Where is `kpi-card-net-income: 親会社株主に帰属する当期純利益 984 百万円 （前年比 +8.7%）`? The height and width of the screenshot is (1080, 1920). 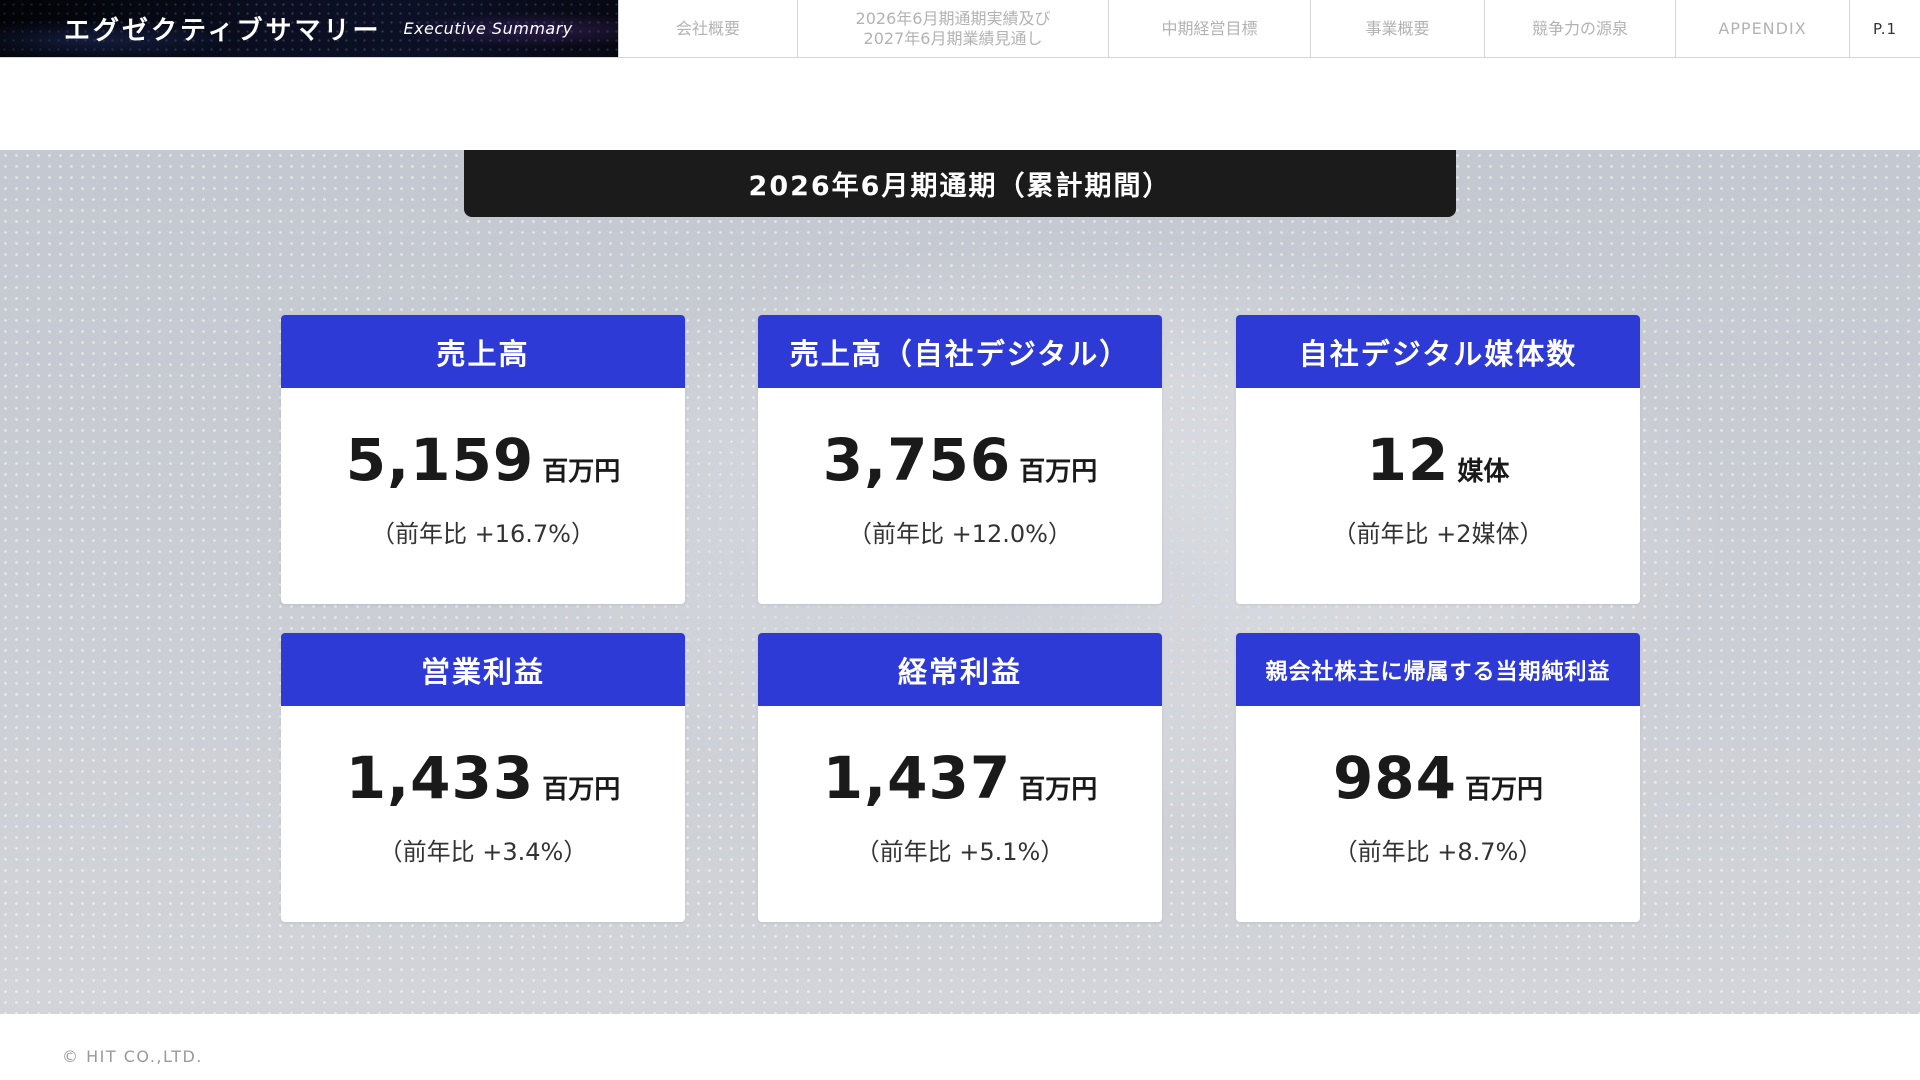
kpi-card-net-income: 親会社株主に帰属する当期純利益 984 百万円 （前年比 +8.7%） is located at coordinates (1438, 777).